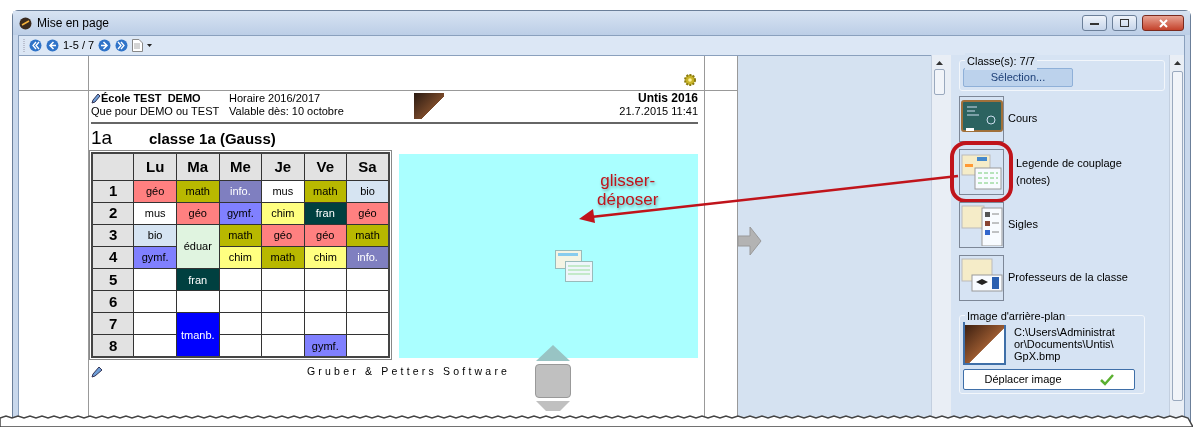  Describe the element at coordinates (1001, 61) in the screenshot. I see `group-label: Classe(s): 7/7` at that location.